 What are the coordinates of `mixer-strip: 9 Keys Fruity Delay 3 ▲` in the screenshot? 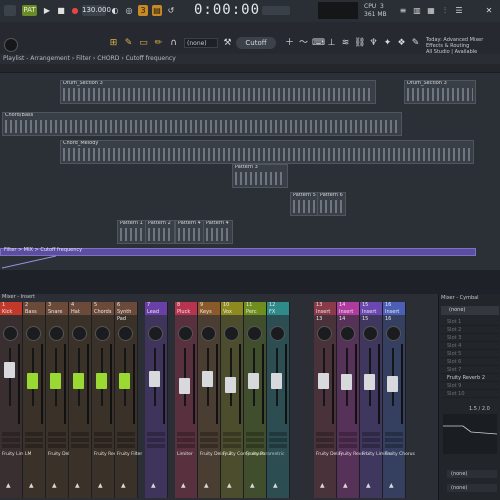 It's located at (214, 400).